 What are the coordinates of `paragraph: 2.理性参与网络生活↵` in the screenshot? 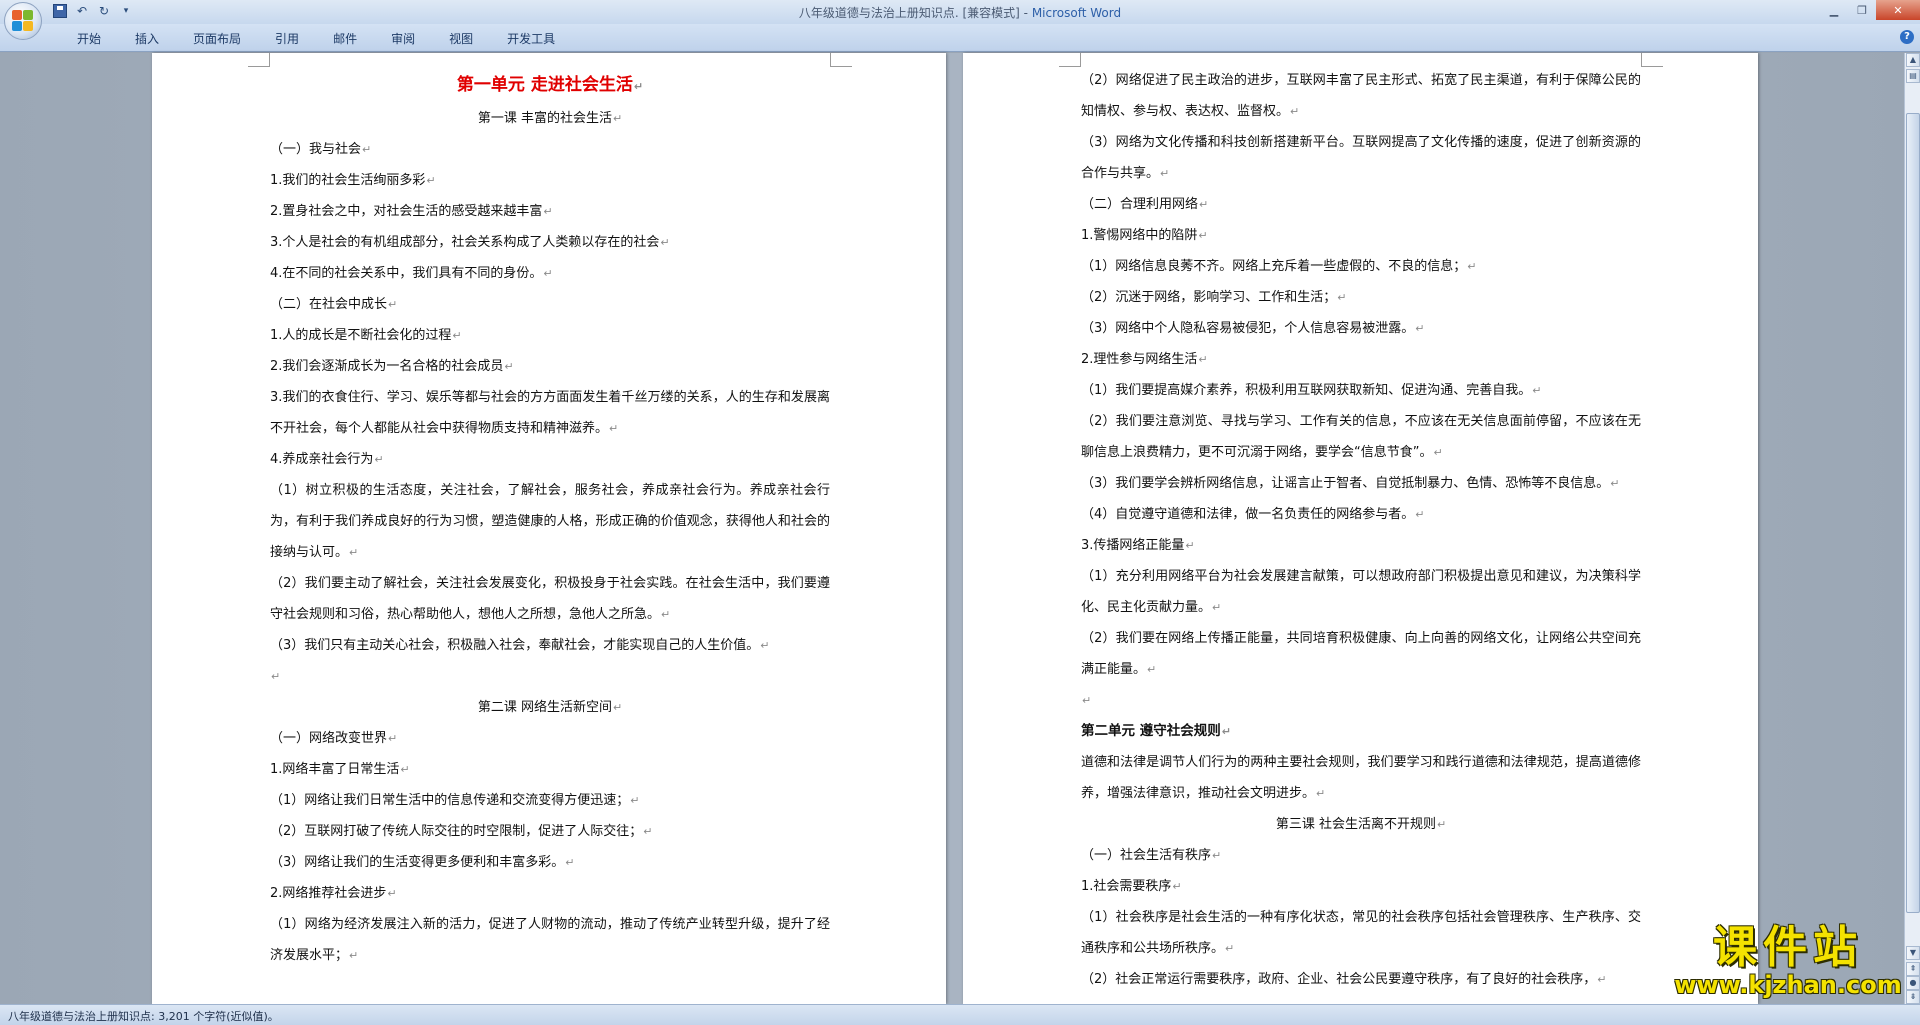 It's located at (1361, 359).